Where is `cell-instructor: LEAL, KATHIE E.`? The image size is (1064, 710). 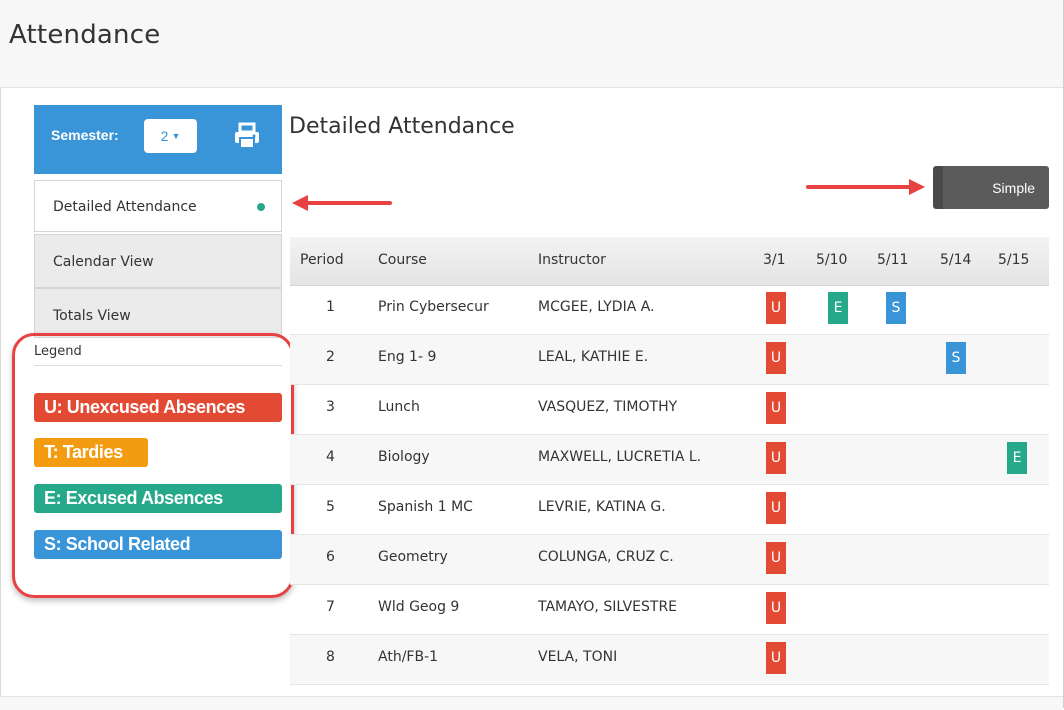 cell-instructor: LEAL, KATHIE E. is located at coordinates (593, 357).